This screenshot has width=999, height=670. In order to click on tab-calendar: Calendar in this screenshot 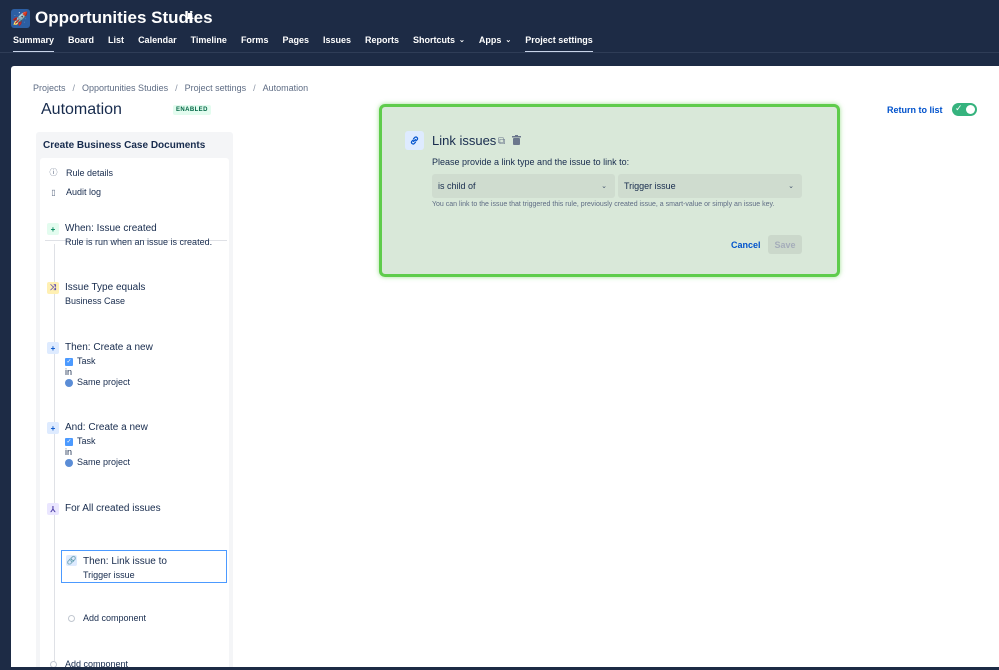, I will do `click(157, 44)`.